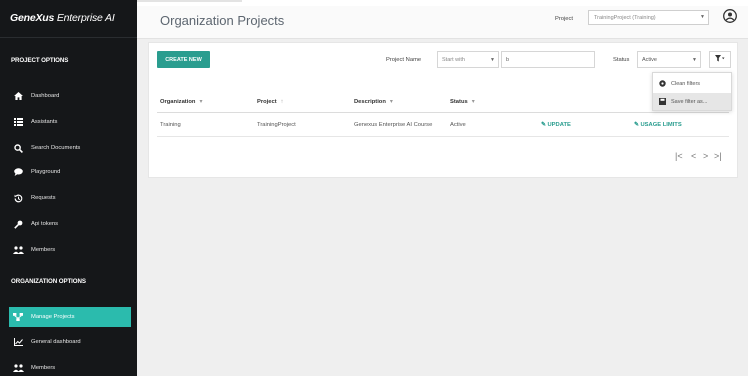  I want to click on sidebar-item-label: General dashboard, so click(56, 342).